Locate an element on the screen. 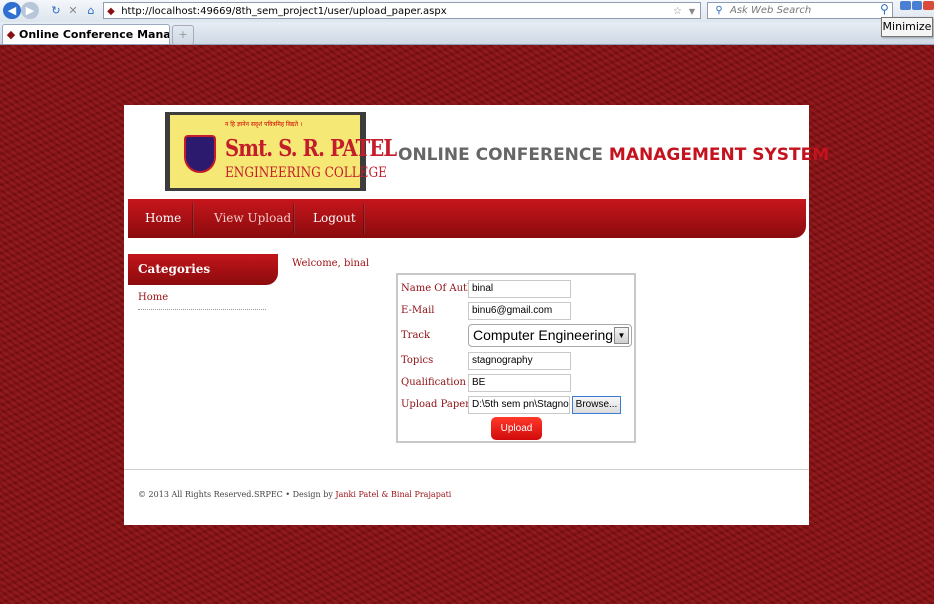 Image resolution: width=934 pixels, height=604 pixels. logo-name: Smt. S. R. PATEL is located at coordinates (311, 148).